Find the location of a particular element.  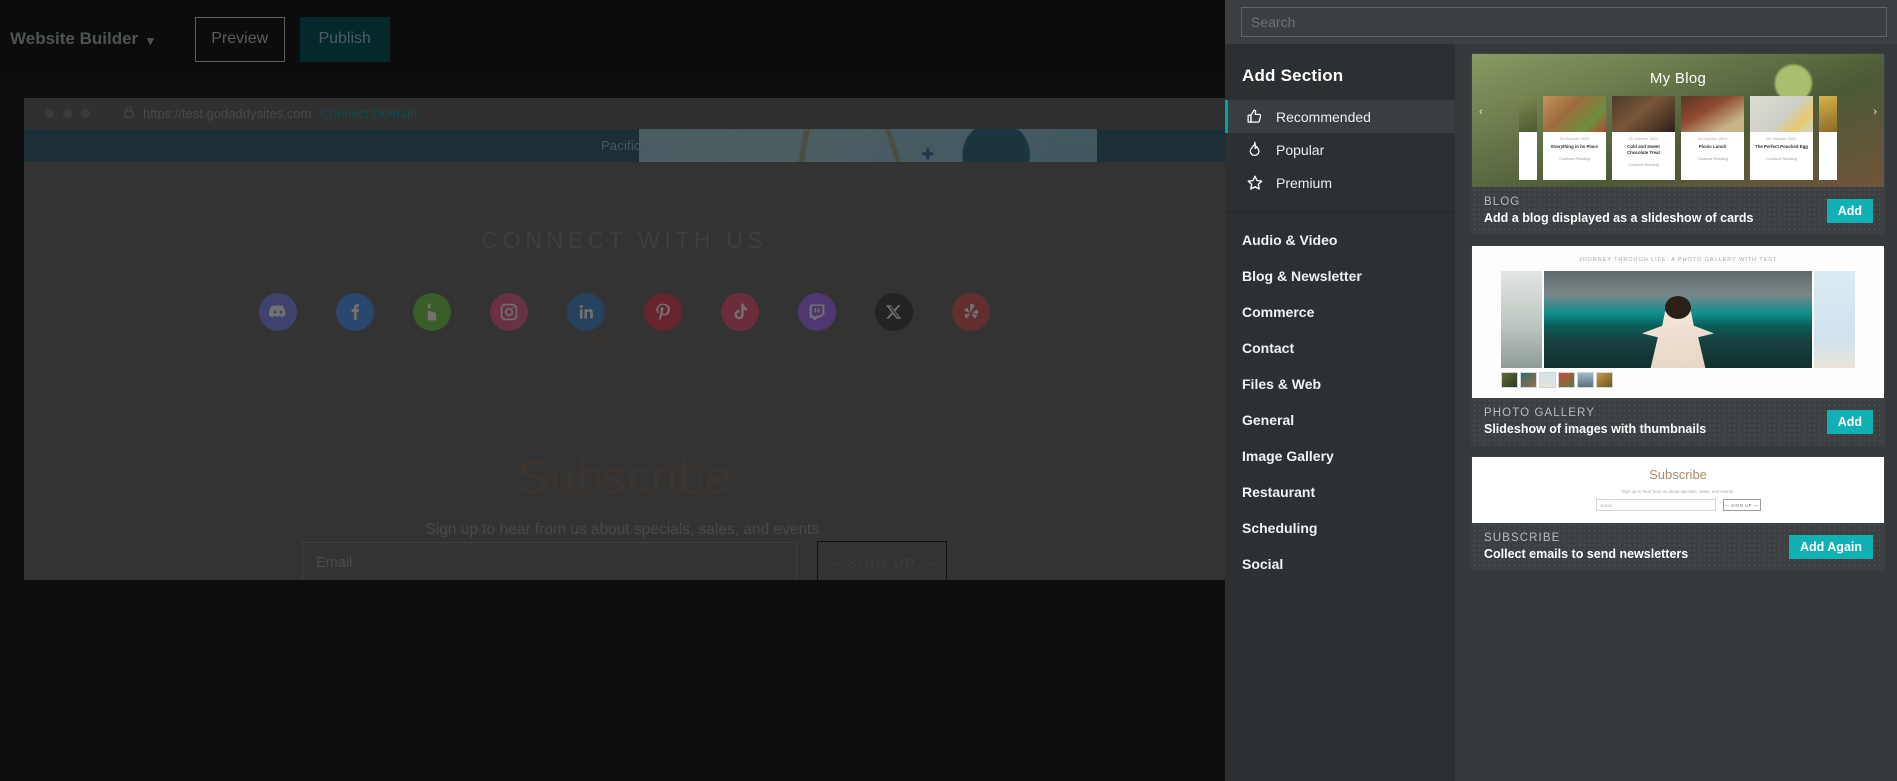

subscribe-preview-form: Email — SIGN UP — is located at coordinates (1678, 505).